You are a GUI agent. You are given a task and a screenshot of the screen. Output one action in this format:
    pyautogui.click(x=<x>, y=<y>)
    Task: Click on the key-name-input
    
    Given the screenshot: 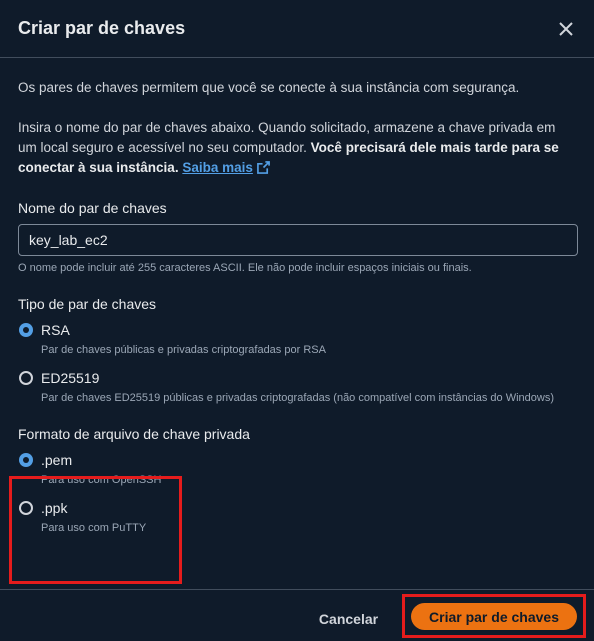 What is the action you would take?
    pyautogui.click(x=298, y=240)
    